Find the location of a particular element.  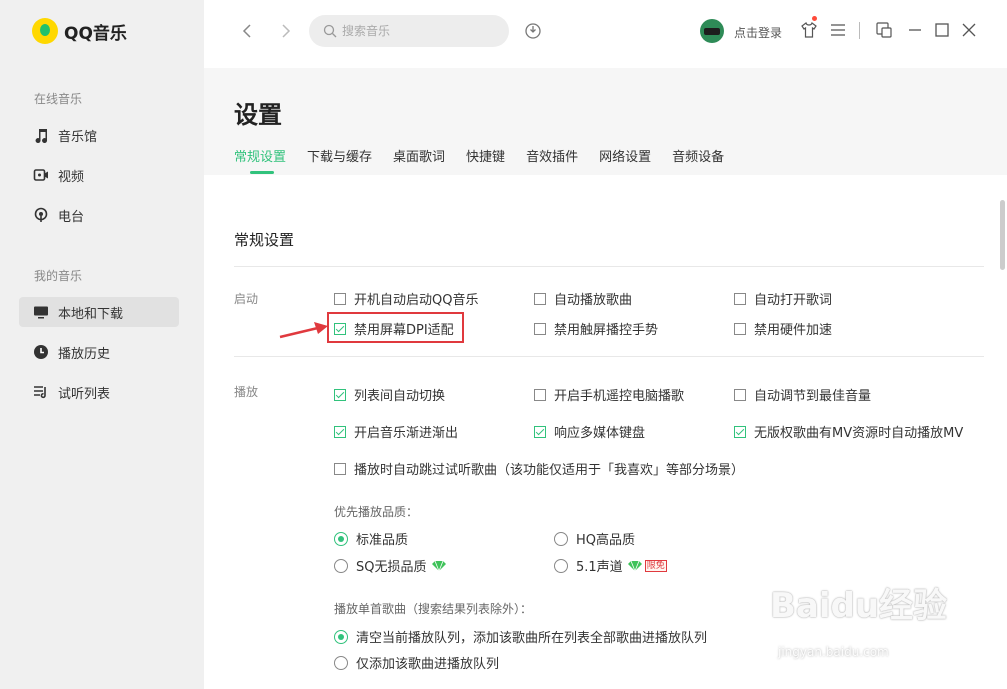

login-link: 点击登录 is located at coordinates (758, 32).